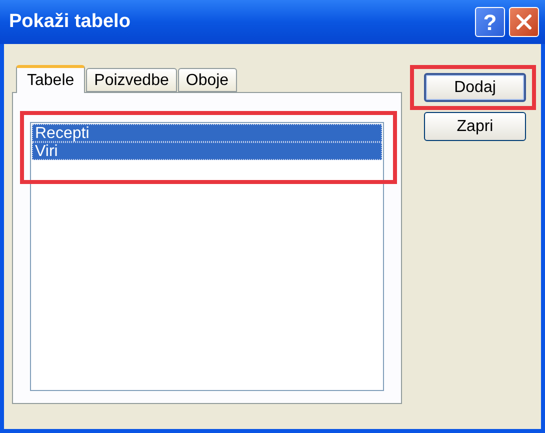  What do you see at coordinates (131, 80) in the screenshot?
I see `tab: Poizvedbe` at bounding box center [131, 80].